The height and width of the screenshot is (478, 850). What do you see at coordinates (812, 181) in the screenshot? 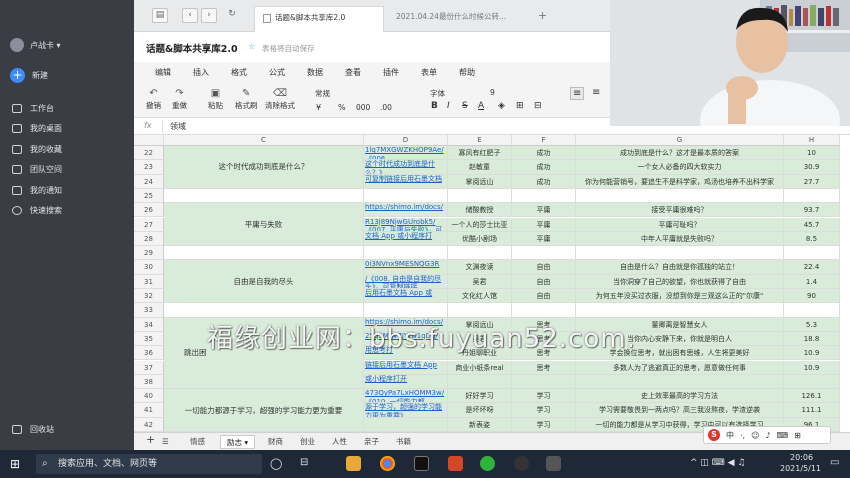
I see `table-cell: 27.7` at bounding box center [812, 181].